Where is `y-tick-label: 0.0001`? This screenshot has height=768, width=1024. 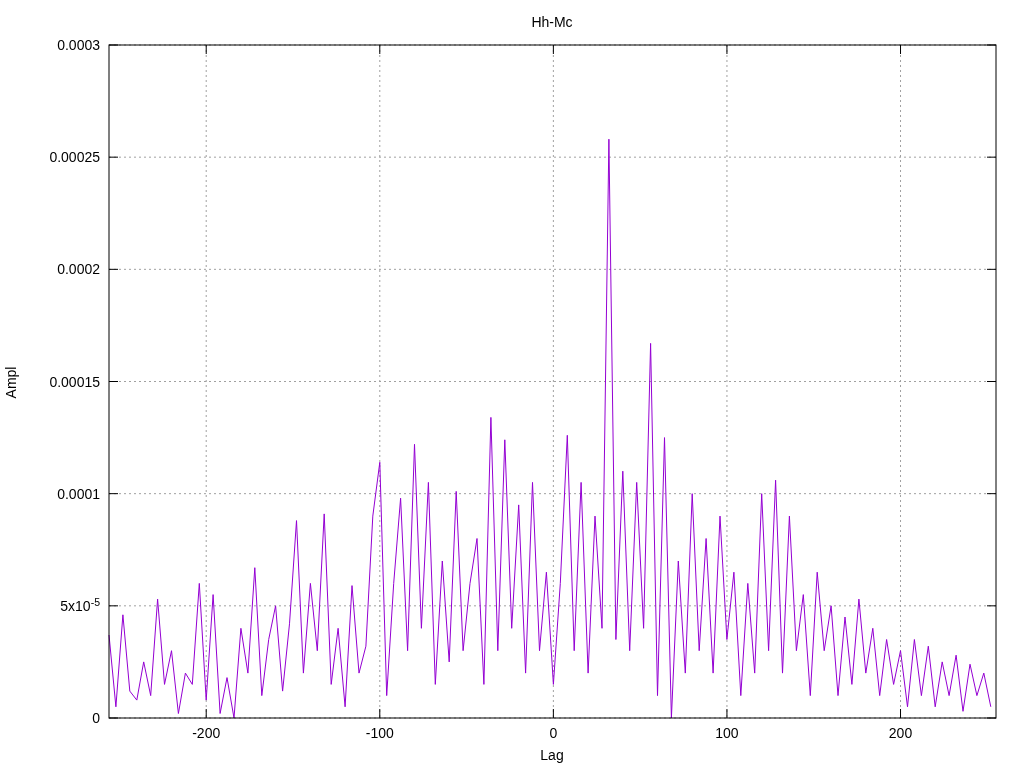 y-tick-label: 0.0001 is located at coordinates (78, 494).